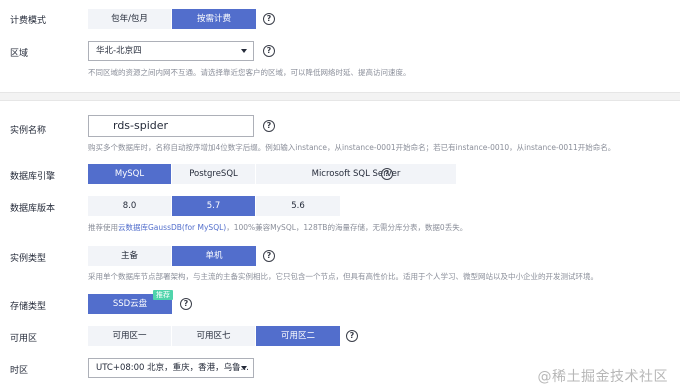  What do you see at coordinates (28, 21) in the screenshot?
I see `billing-label: 计费模式` at bounding box center [28, 21].